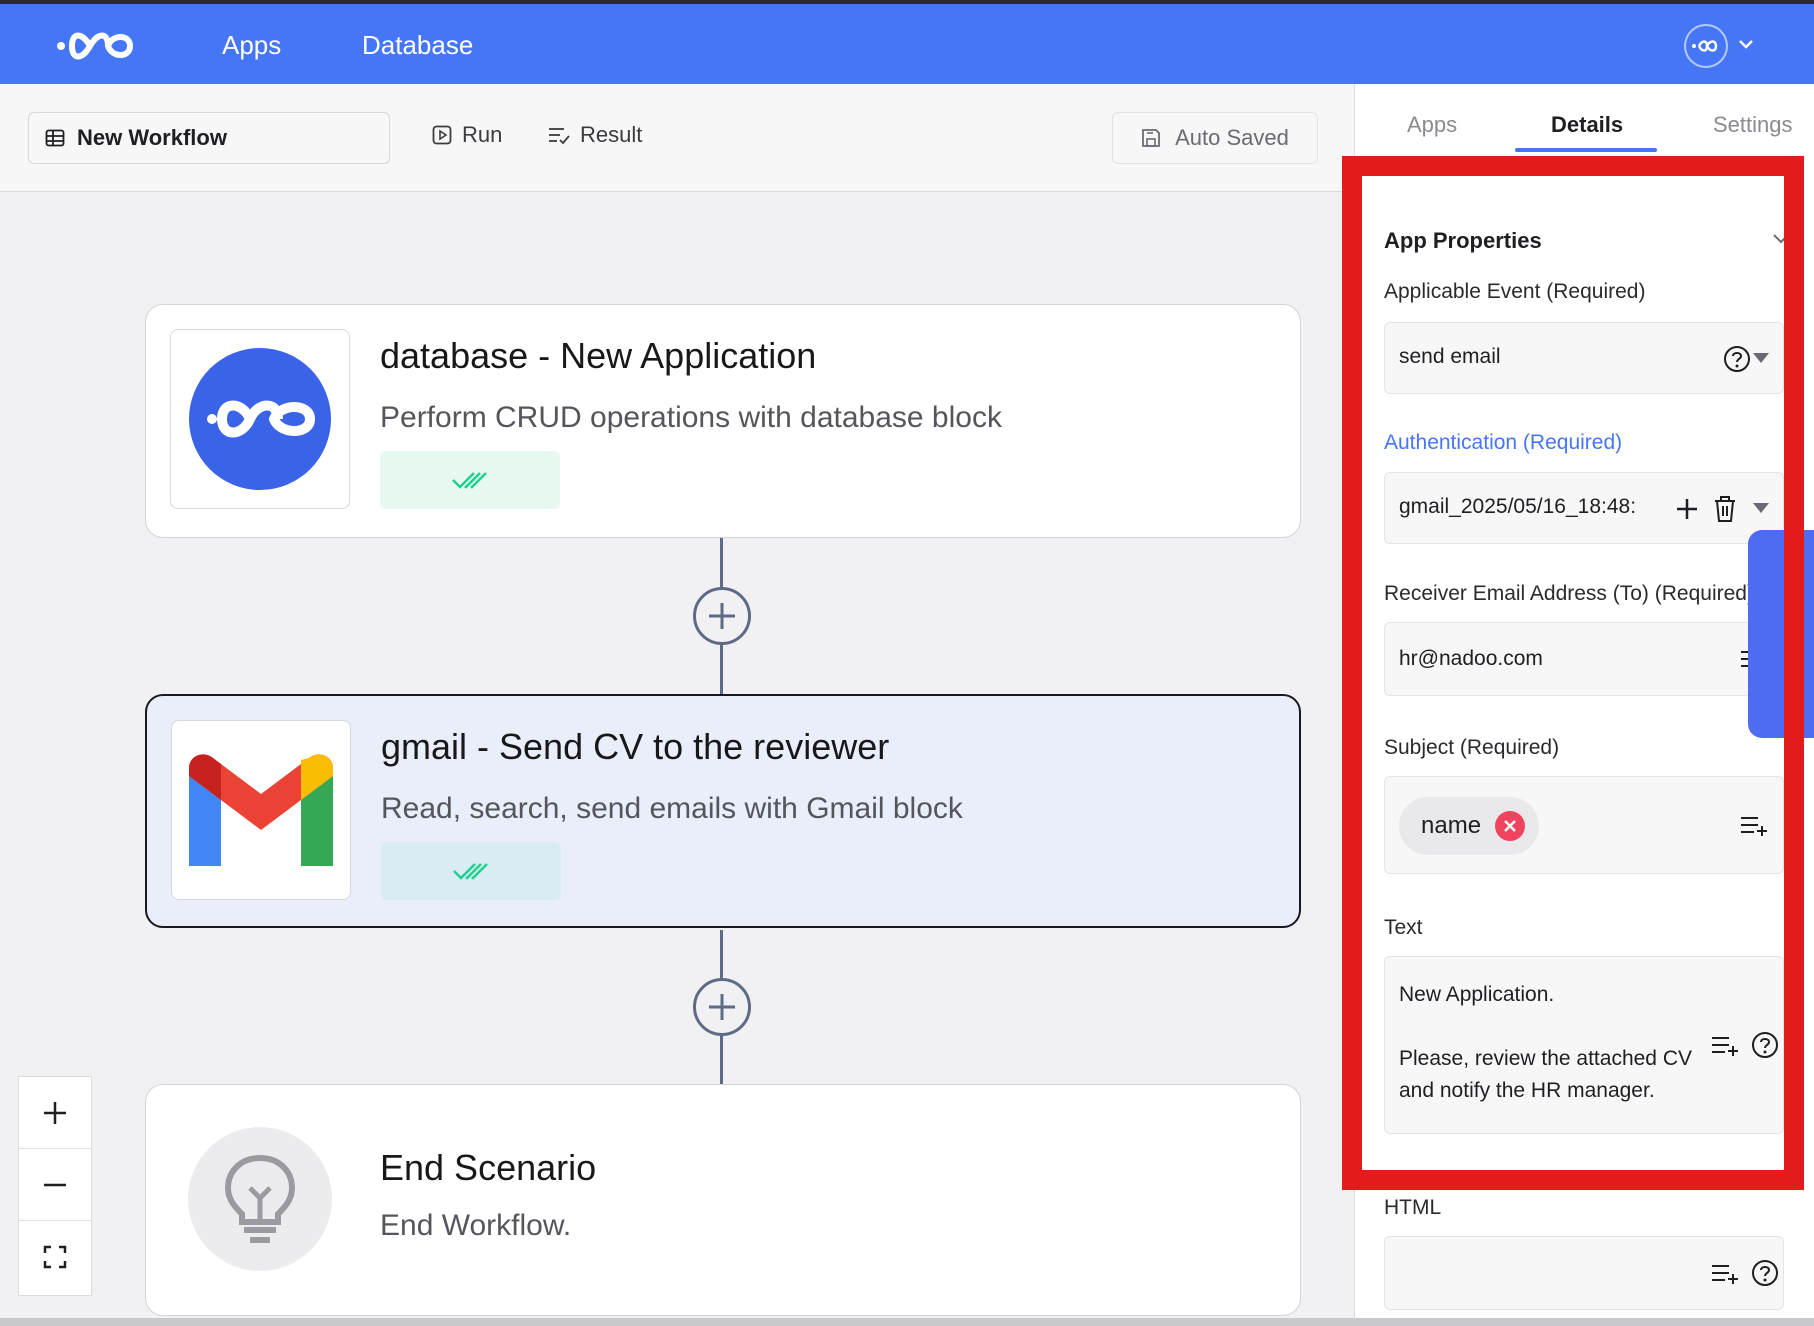 Image resolution: width=1814 pixels, height=1326 pixels. Describe the element at coordinates (251, 45) in the screenshot. I see `nav-link-apps: Apps` at that location.